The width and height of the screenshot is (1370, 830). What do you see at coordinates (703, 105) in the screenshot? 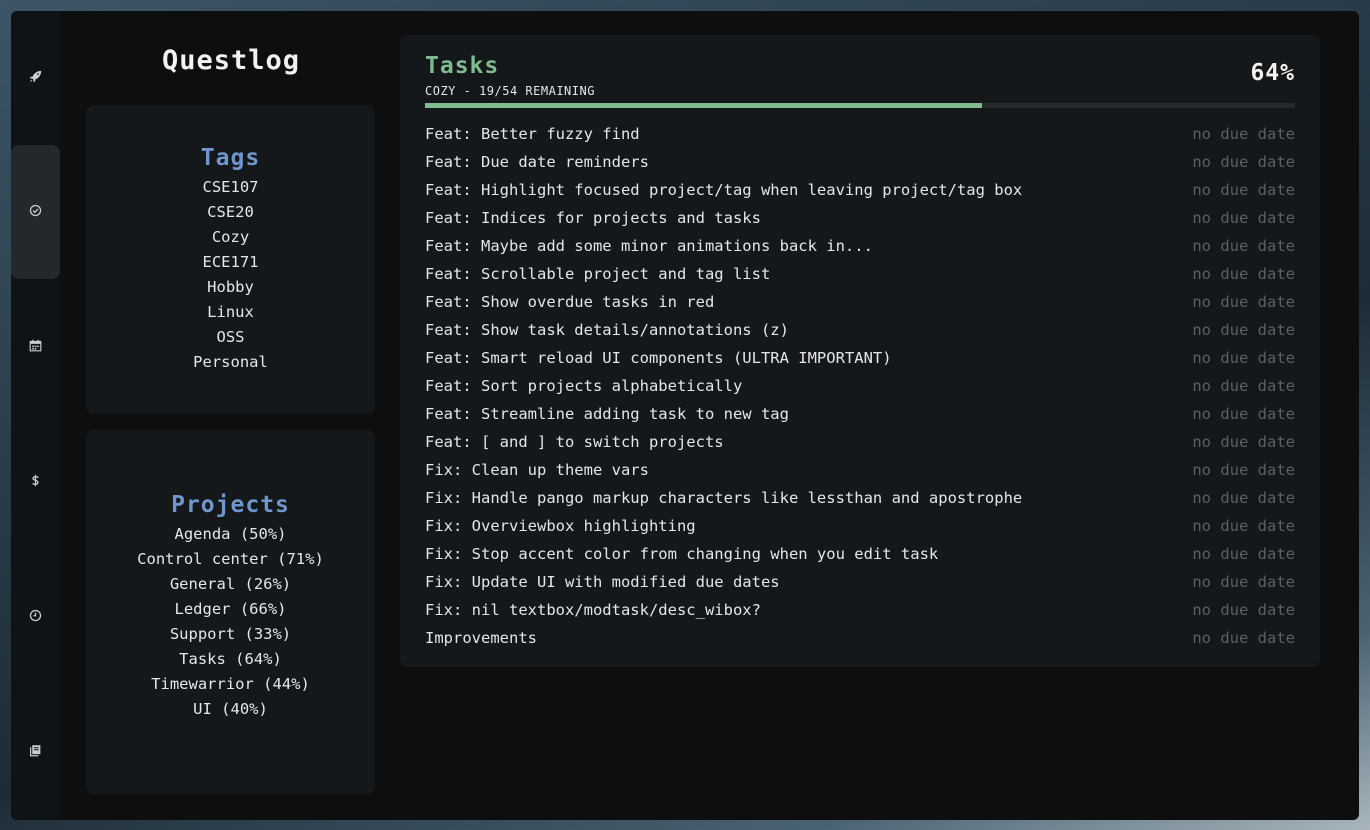
I see `tasks-progress-fill` at bounding box center [703, 105].